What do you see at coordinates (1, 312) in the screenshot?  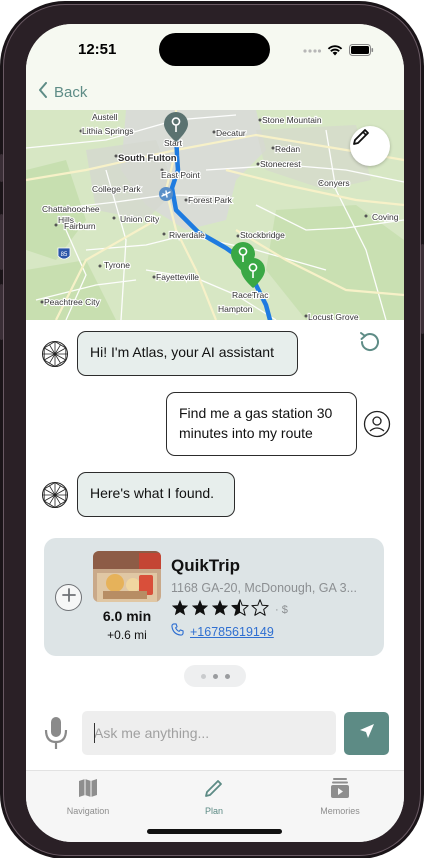 I see `volume-down-button` at bounding box center [1, 312].